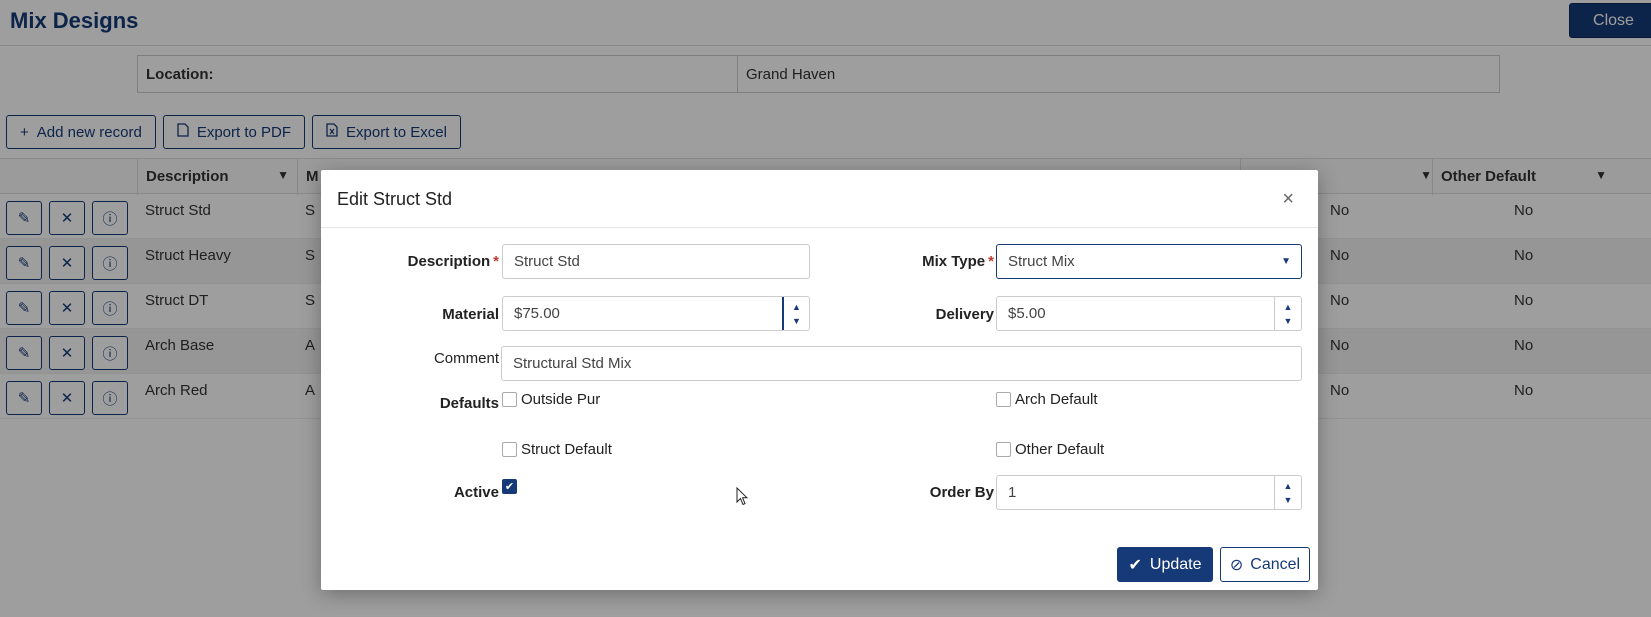  What do you see at coordinates (819, 199) in the screenshot?
I see `dialog-header: Edit Struct Std ×` at bounding box center [819, 199].